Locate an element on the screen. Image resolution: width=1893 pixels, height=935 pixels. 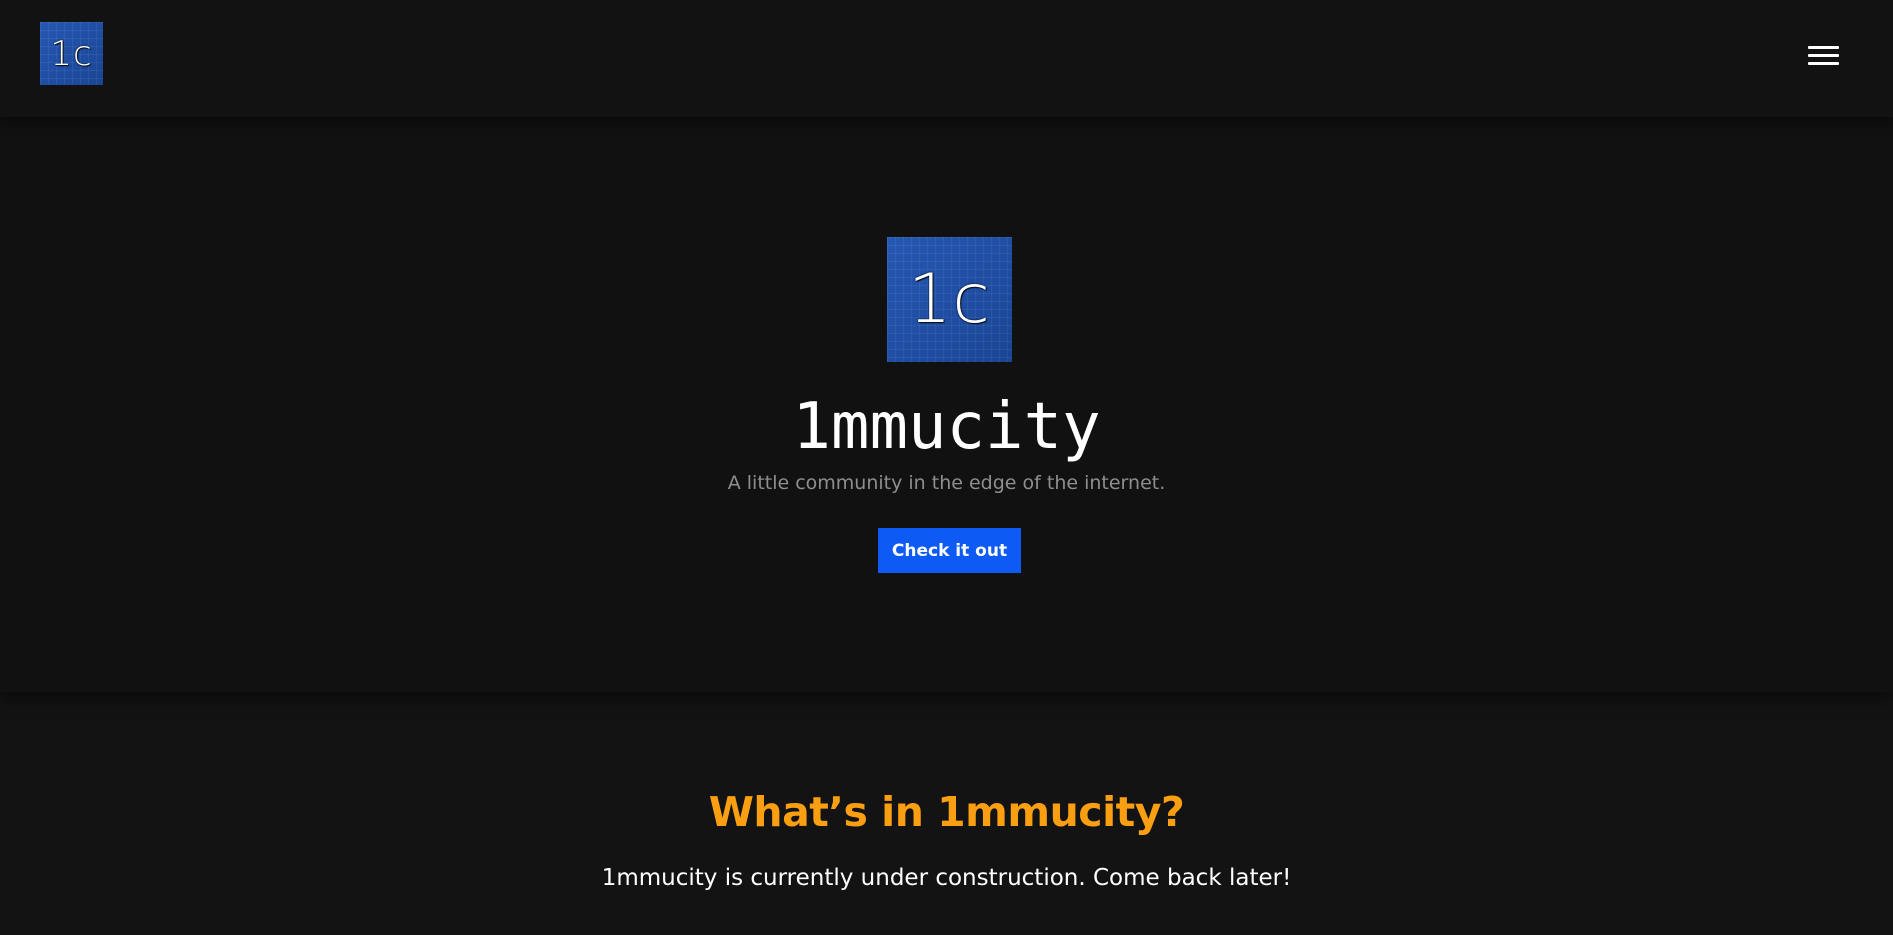
site-logo: 1c is located at coordinates (71, 53).